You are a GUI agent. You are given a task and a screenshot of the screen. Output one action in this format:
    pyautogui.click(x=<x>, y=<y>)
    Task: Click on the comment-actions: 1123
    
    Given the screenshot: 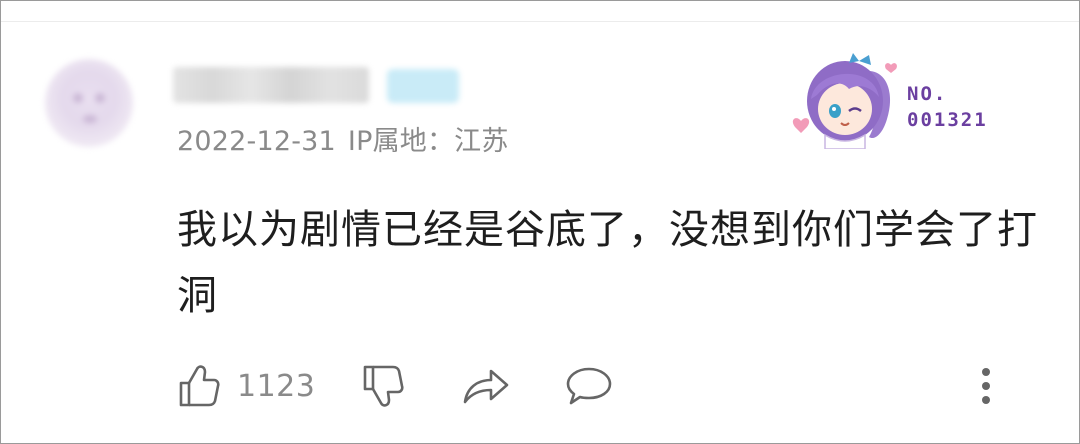 What is the action you would take?
    pyautogui.click(x=540, y=386)
    